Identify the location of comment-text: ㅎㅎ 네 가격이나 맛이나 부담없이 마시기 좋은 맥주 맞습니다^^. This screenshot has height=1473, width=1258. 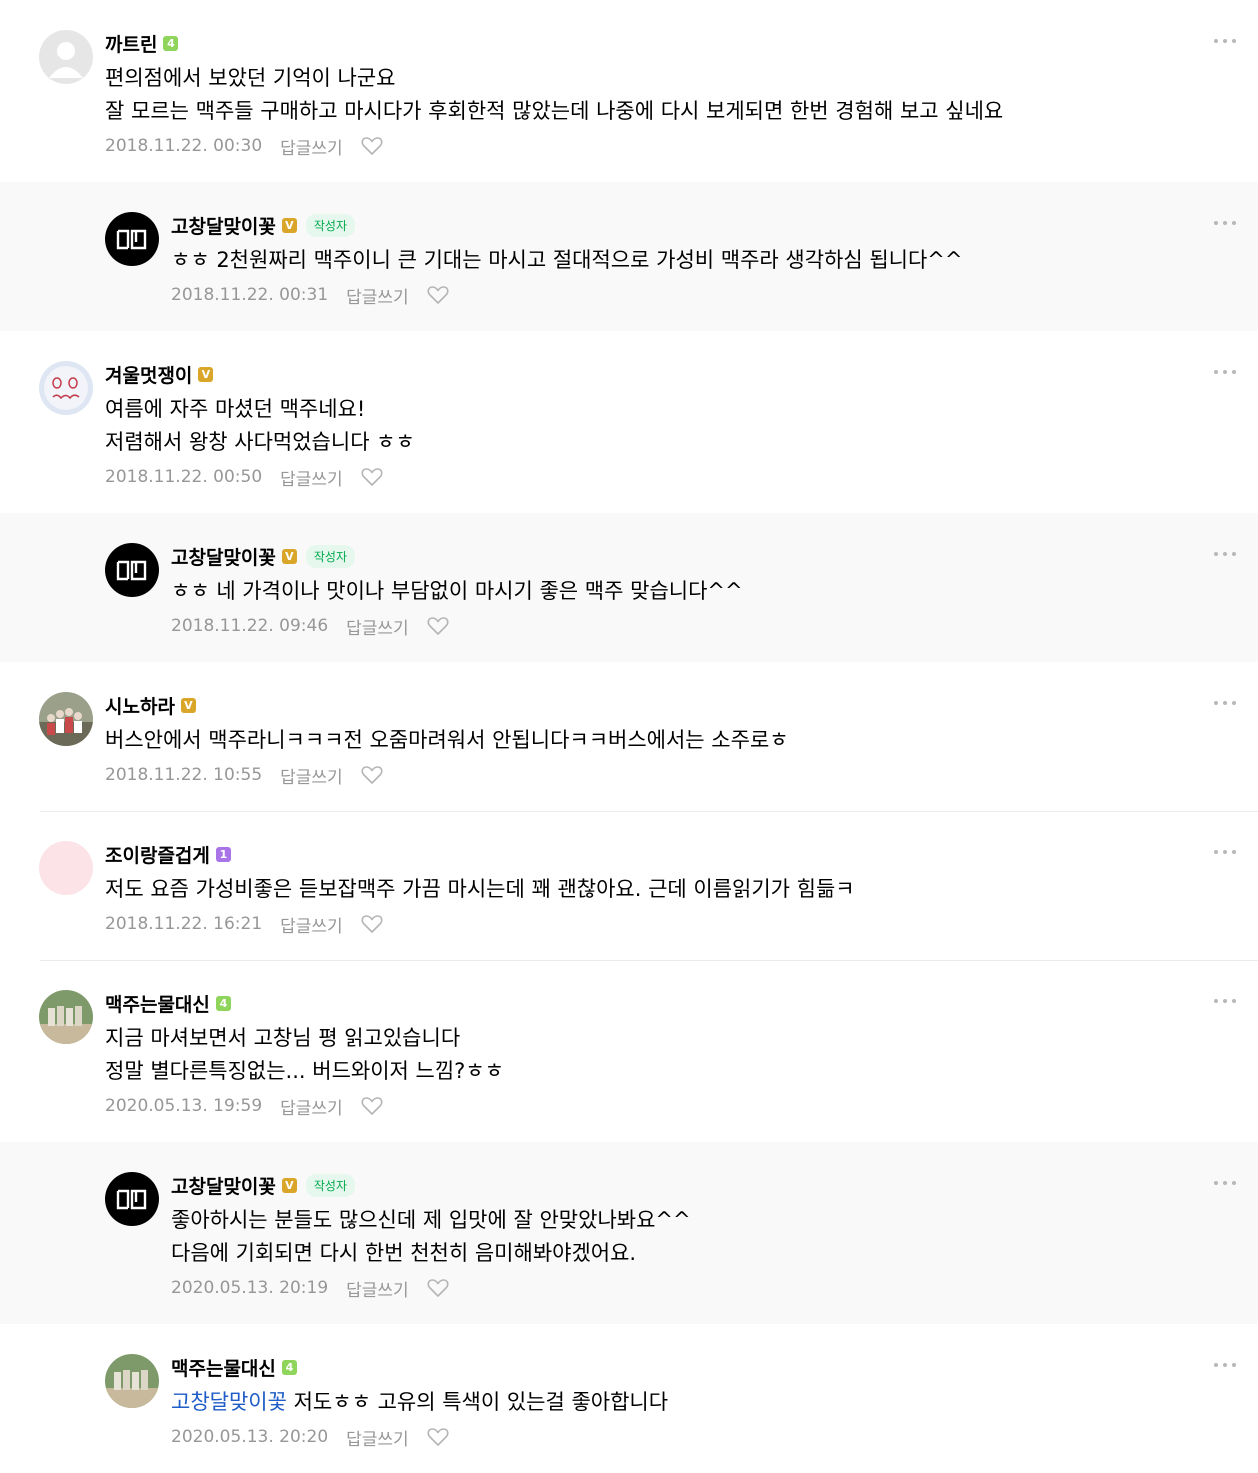
(714, 591).